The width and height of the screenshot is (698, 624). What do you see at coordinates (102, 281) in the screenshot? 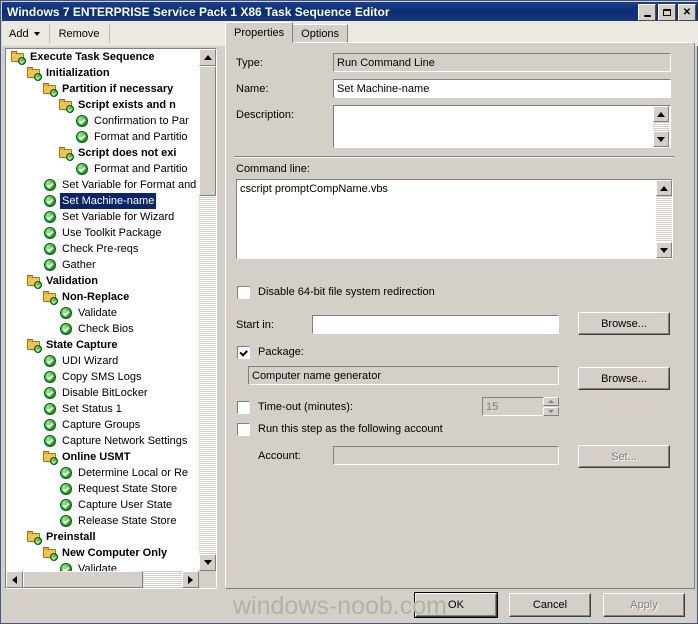
I see `tree-item: Validation` at bounding box center [102, 281].